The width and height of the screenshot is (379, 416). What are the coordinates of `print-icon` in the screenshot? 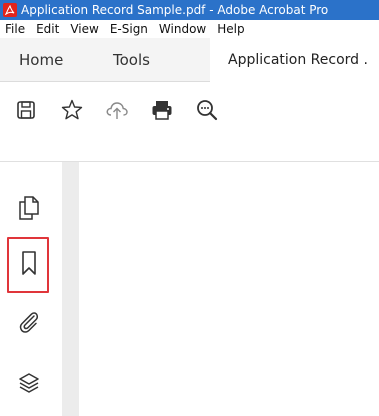 It's located at (162, 110).